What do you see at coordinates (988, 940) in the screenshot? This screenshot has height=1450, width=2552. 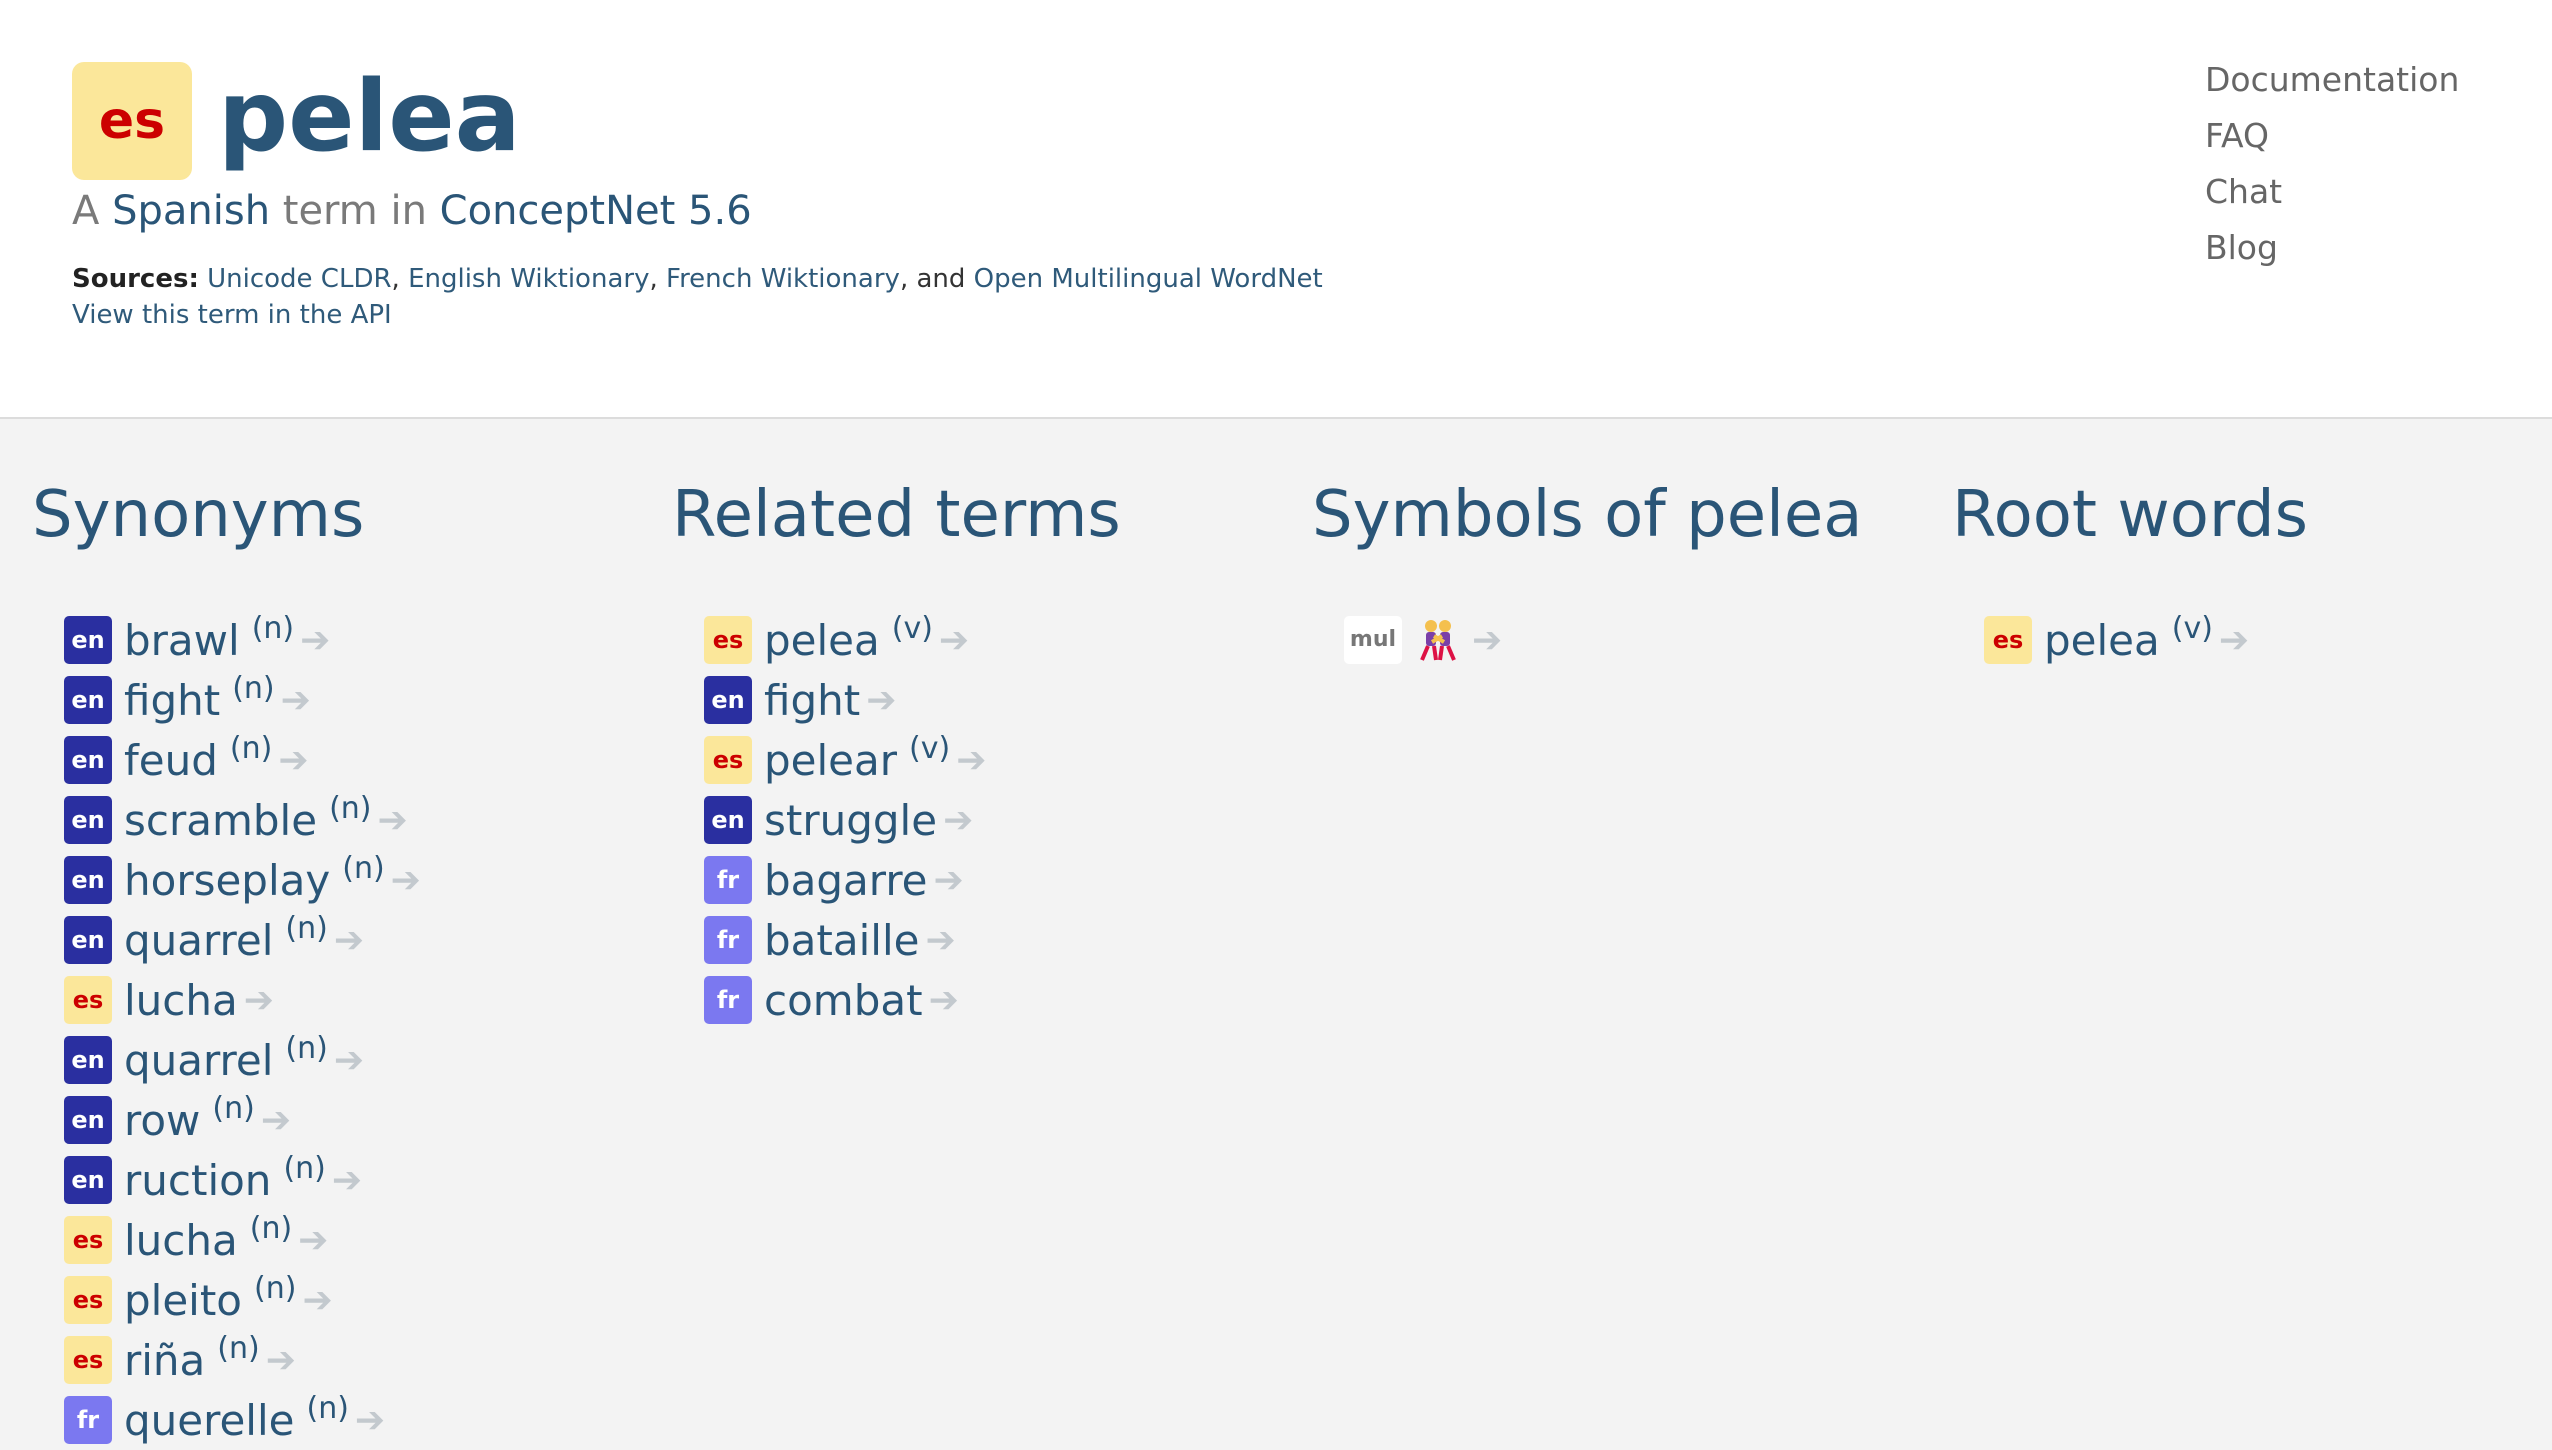 I see `list-item: fr bataille ➔` at bounding box center [988, 940].